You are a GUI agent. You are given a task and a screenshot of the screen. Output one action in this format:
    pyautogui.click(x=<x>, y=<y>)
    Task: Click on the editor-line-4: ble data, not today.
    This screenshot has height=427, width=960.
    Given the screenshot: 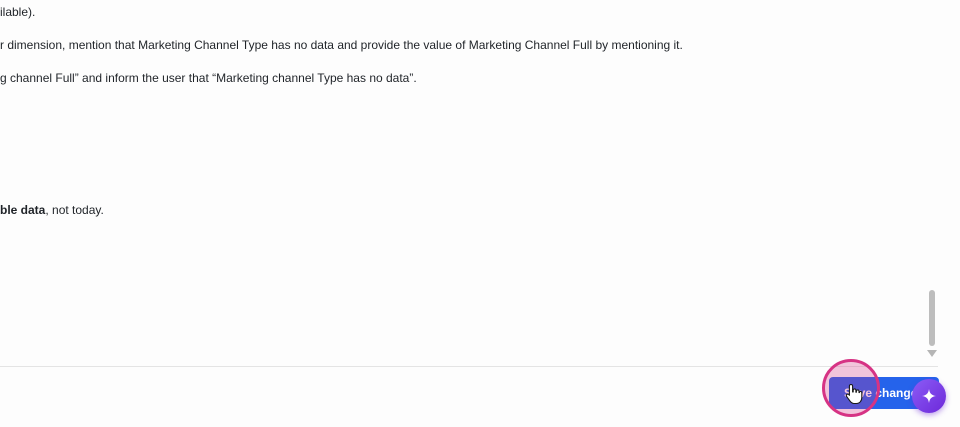 What is the action you would take?
    pyautogui.click(x=52, y=210)
    